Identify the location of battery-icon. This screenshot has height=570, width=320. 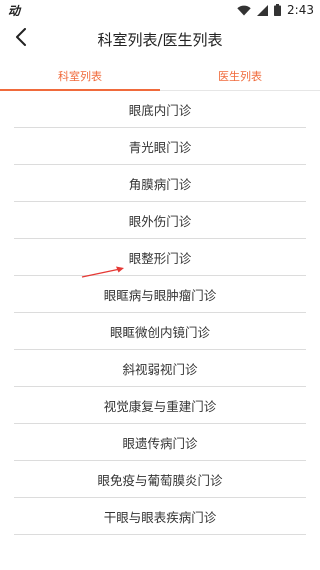
(278, 10).